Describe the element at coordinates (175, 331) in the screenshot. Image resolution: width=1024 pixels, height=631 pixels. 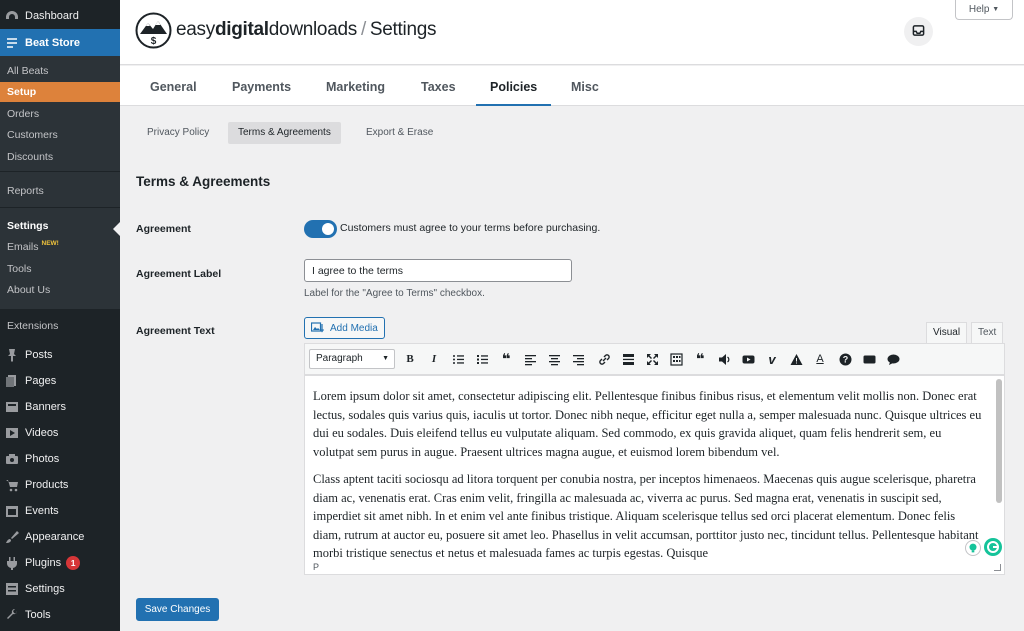
I see `agreement-text-heading: Agreement Text` at that location.